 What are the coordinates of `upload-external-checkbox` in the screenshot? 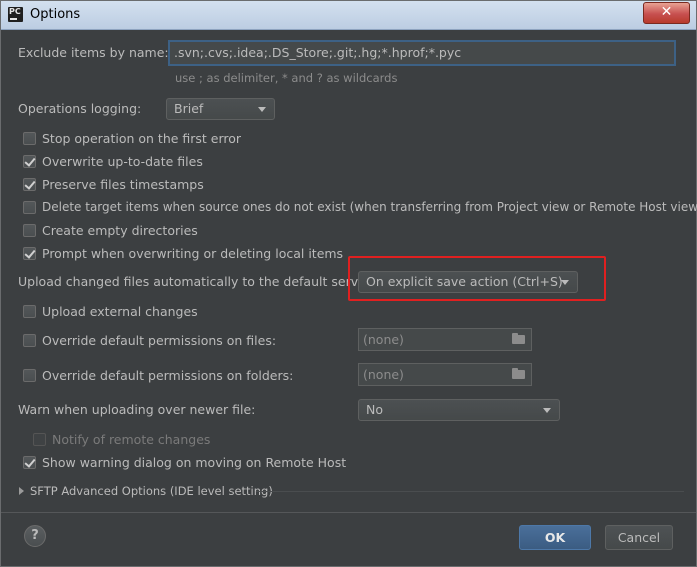 It's located at (29, 311).